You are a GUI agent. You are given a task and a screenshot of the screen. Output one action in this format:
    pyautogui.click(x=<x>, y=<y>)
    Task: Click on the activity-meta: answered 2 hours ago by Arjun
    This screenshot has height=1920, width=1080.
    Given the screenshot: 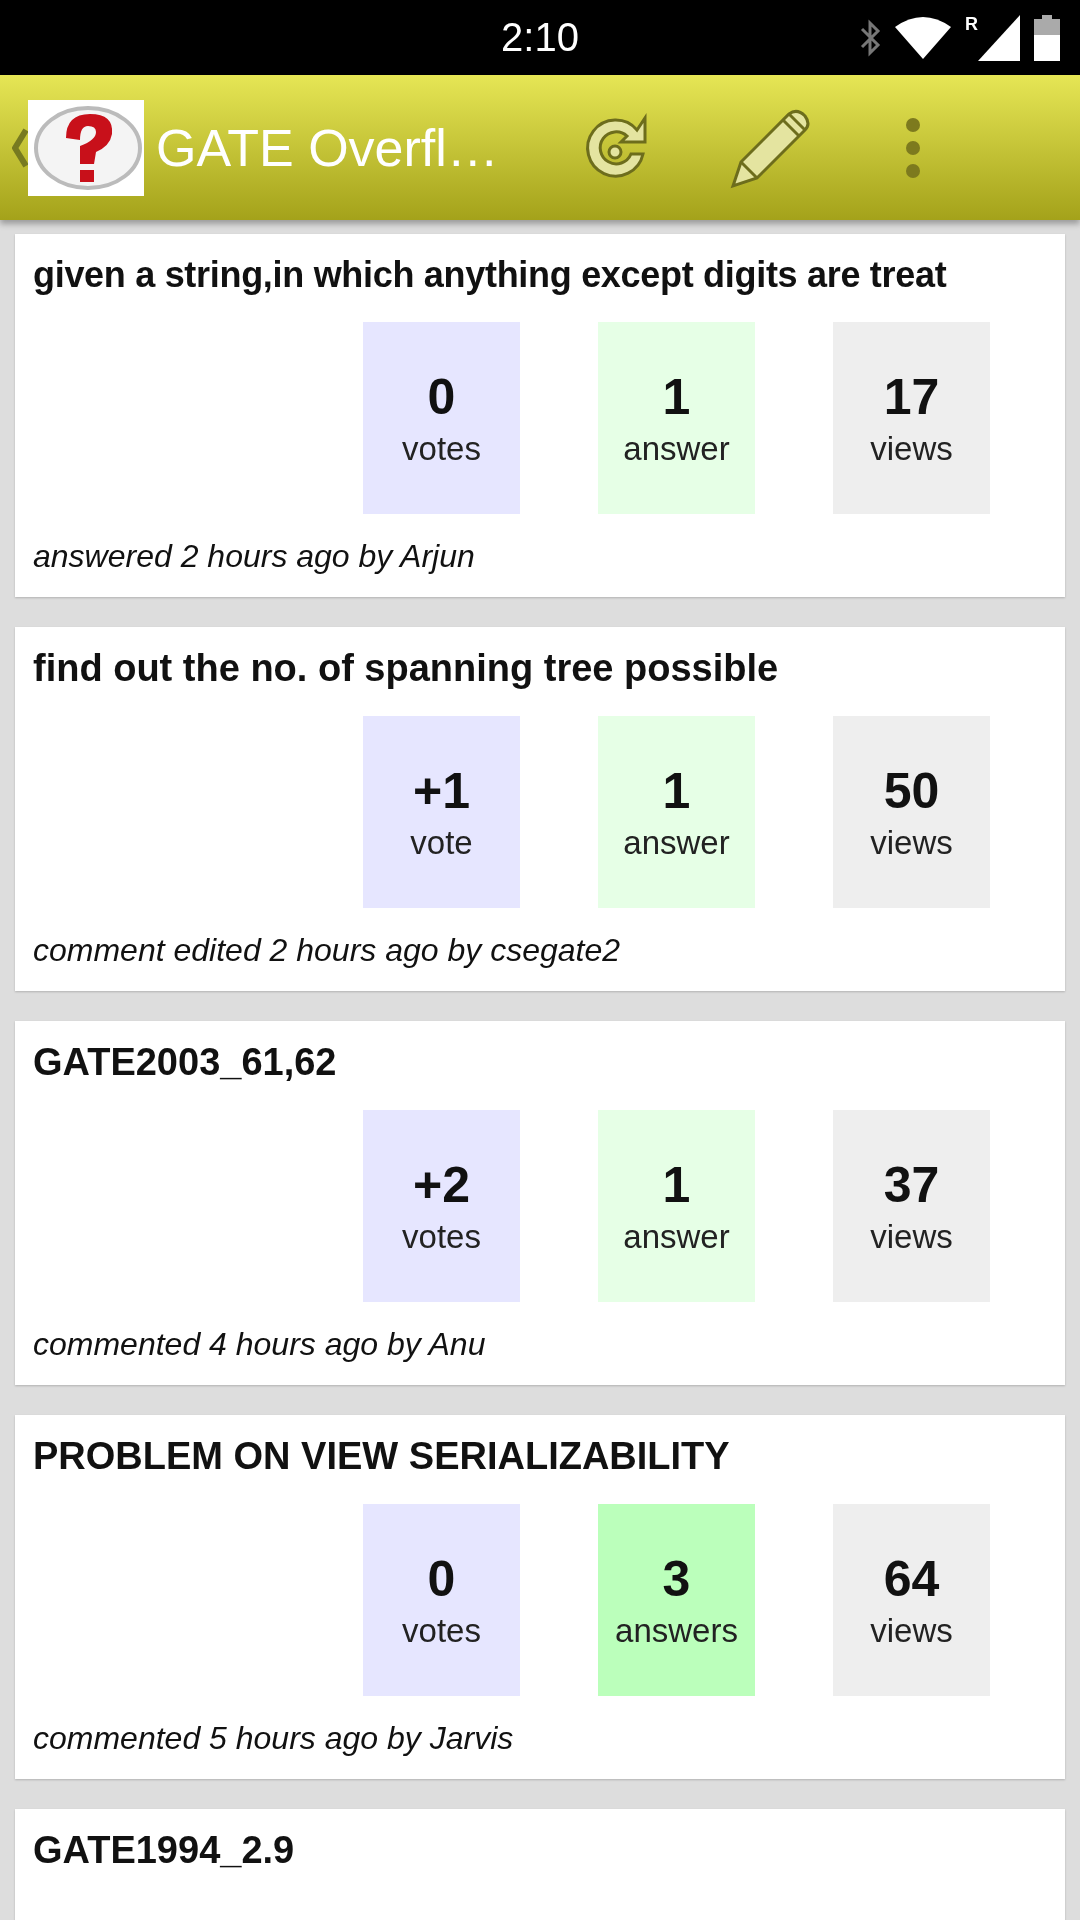 What is the action you would take?
    pyautogui.click(x=254, y=556)
    